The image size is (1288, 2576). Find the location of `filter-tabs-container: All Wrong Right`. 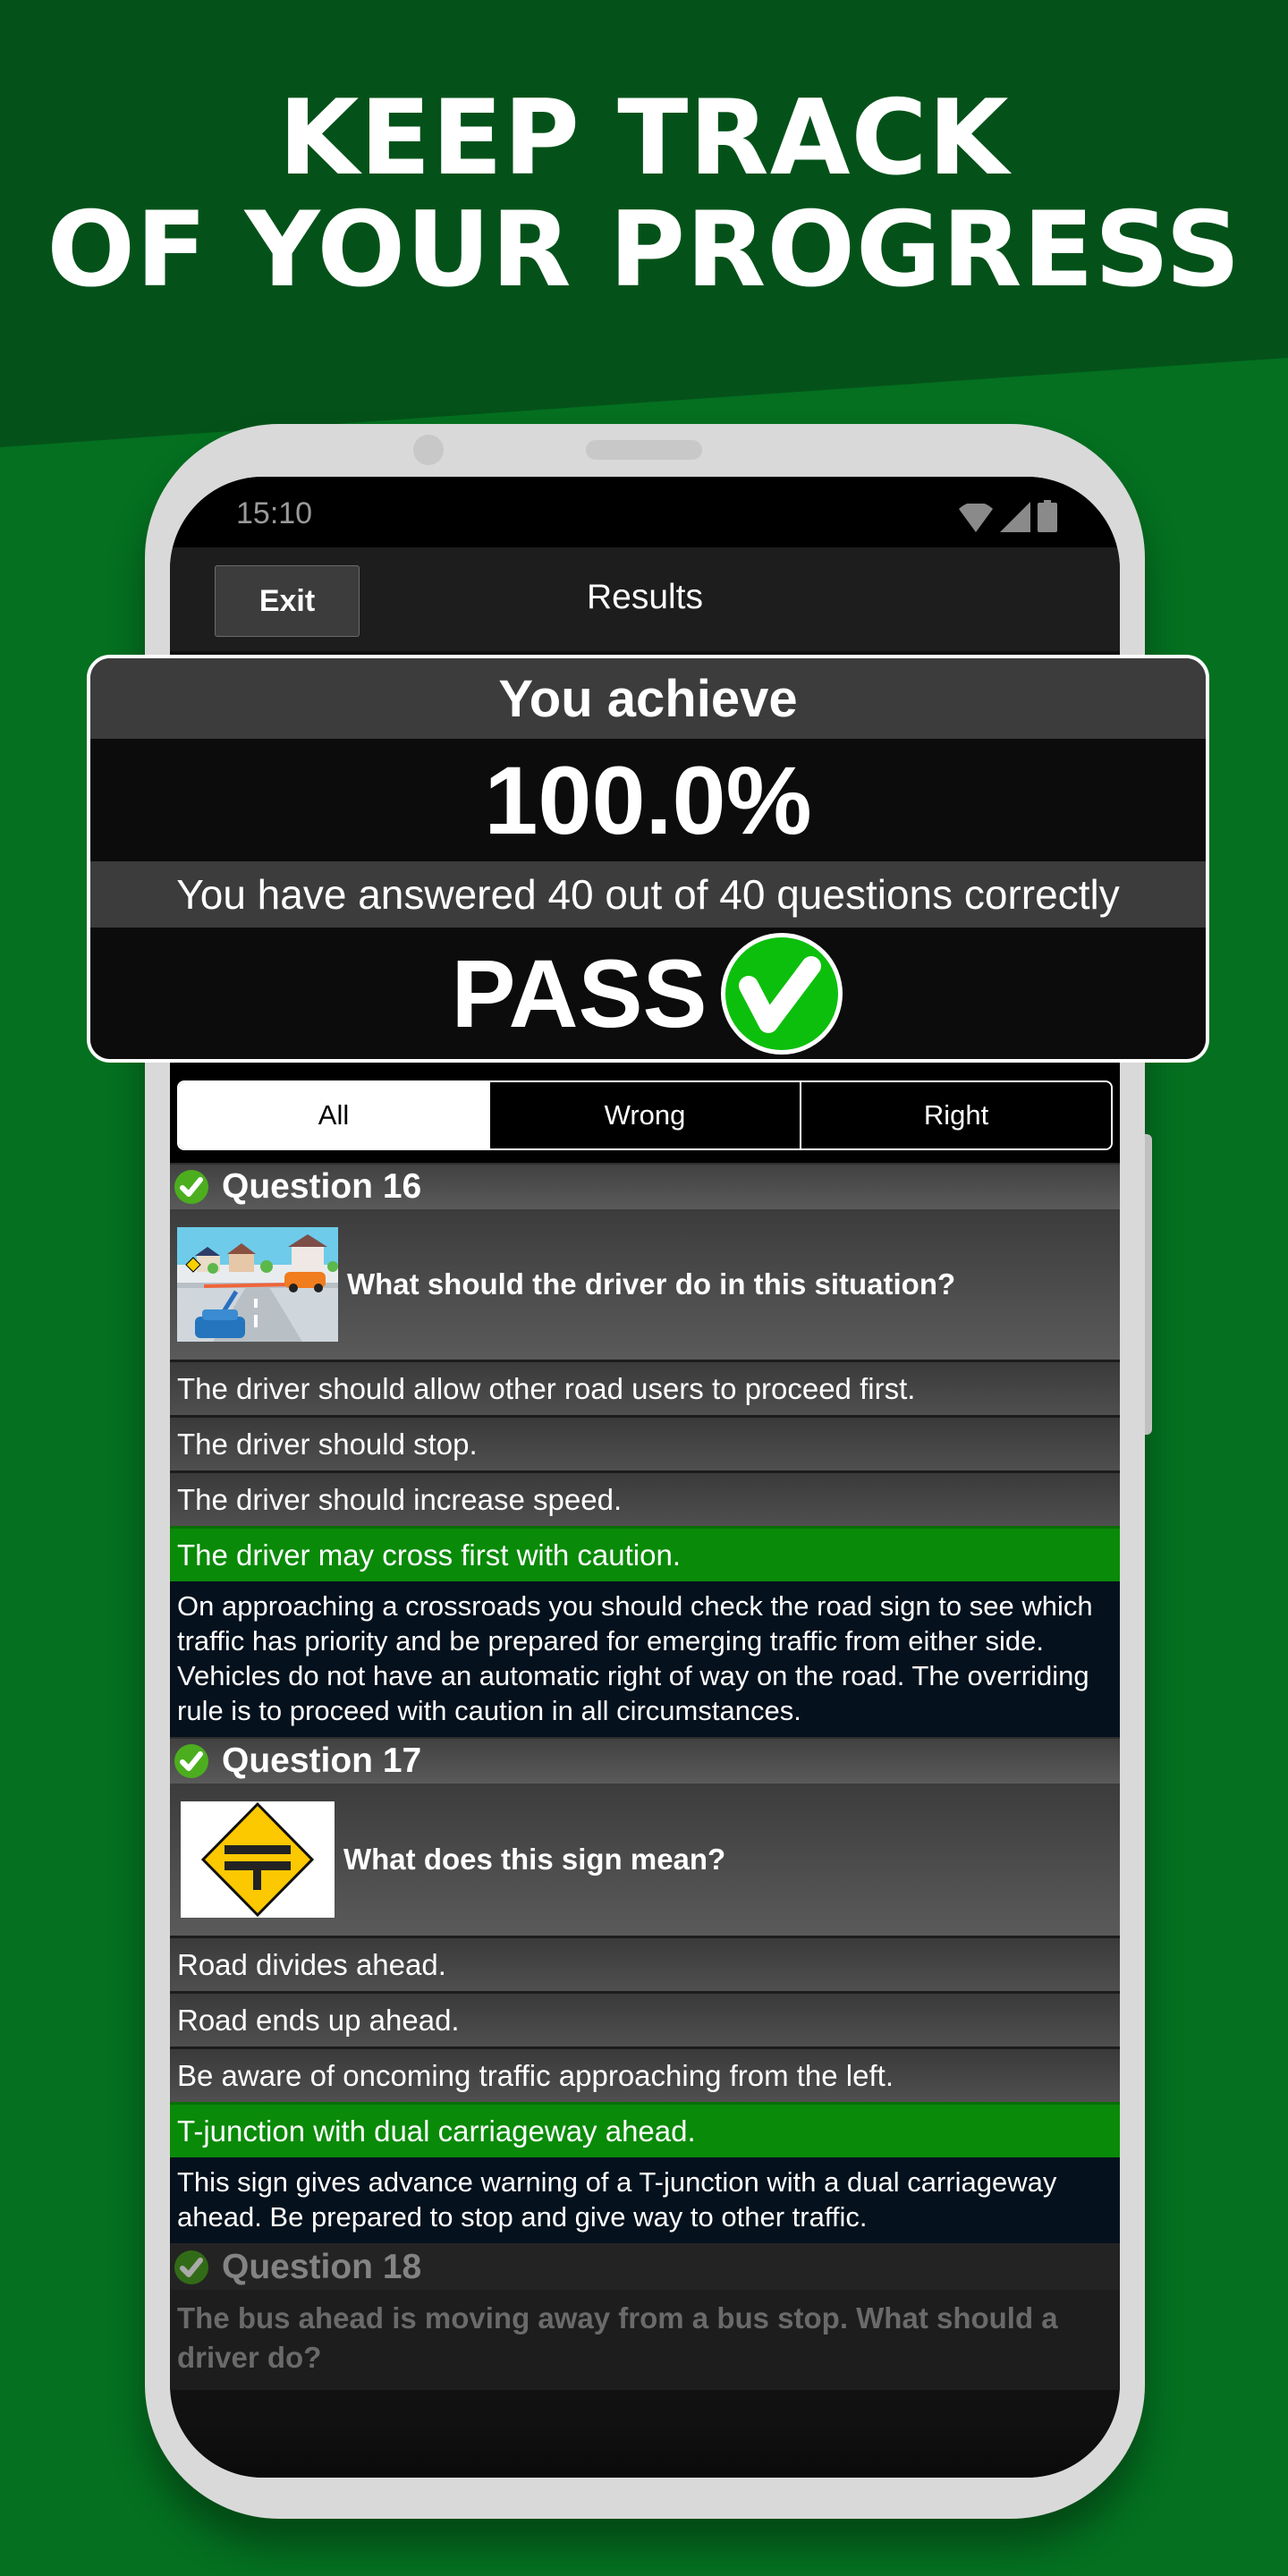

filter-tabs-container: All Wrong Right is located at coordinates (645, 1113).